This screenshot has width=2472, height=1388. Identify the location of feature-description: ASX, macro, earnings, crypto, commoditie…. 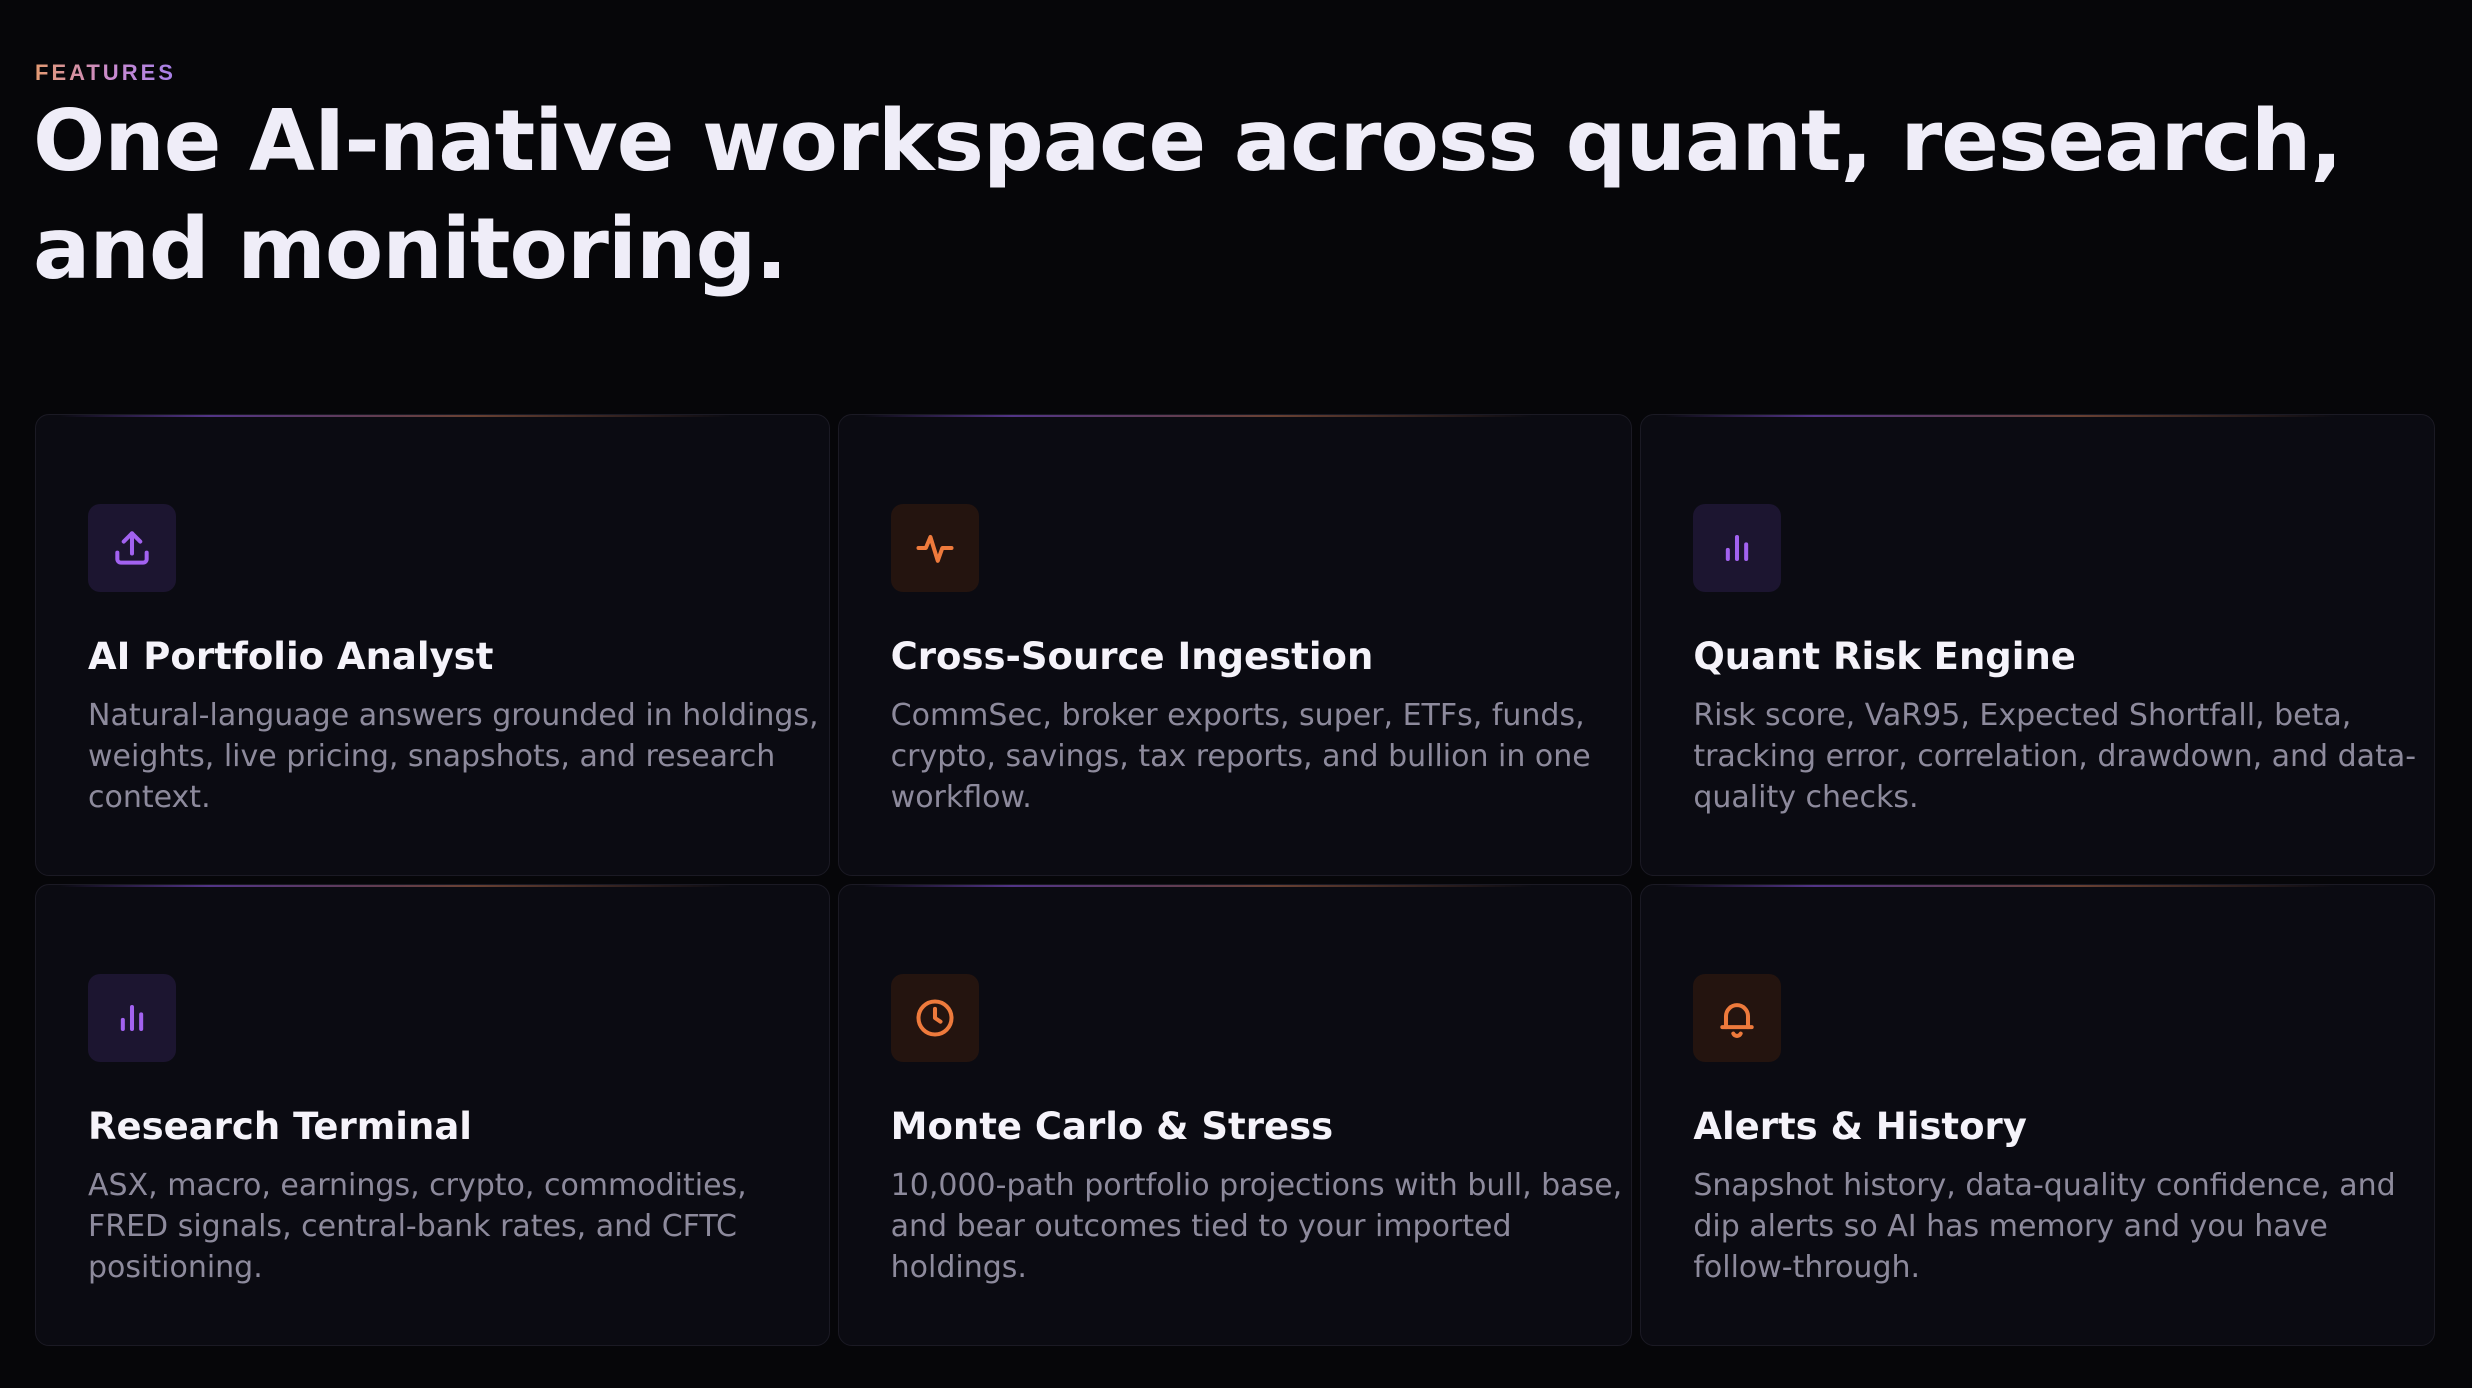
(417, 1226).